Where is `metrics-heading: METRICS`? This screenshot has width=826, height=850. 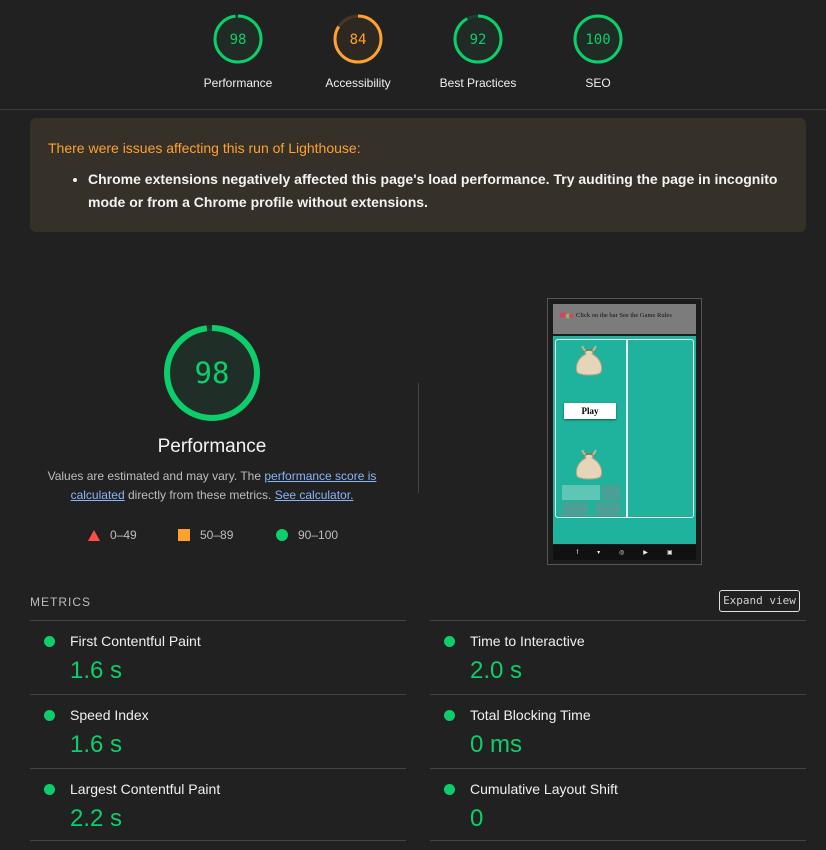
metrics-heading: METRICS is located at coordinates (60, 602).